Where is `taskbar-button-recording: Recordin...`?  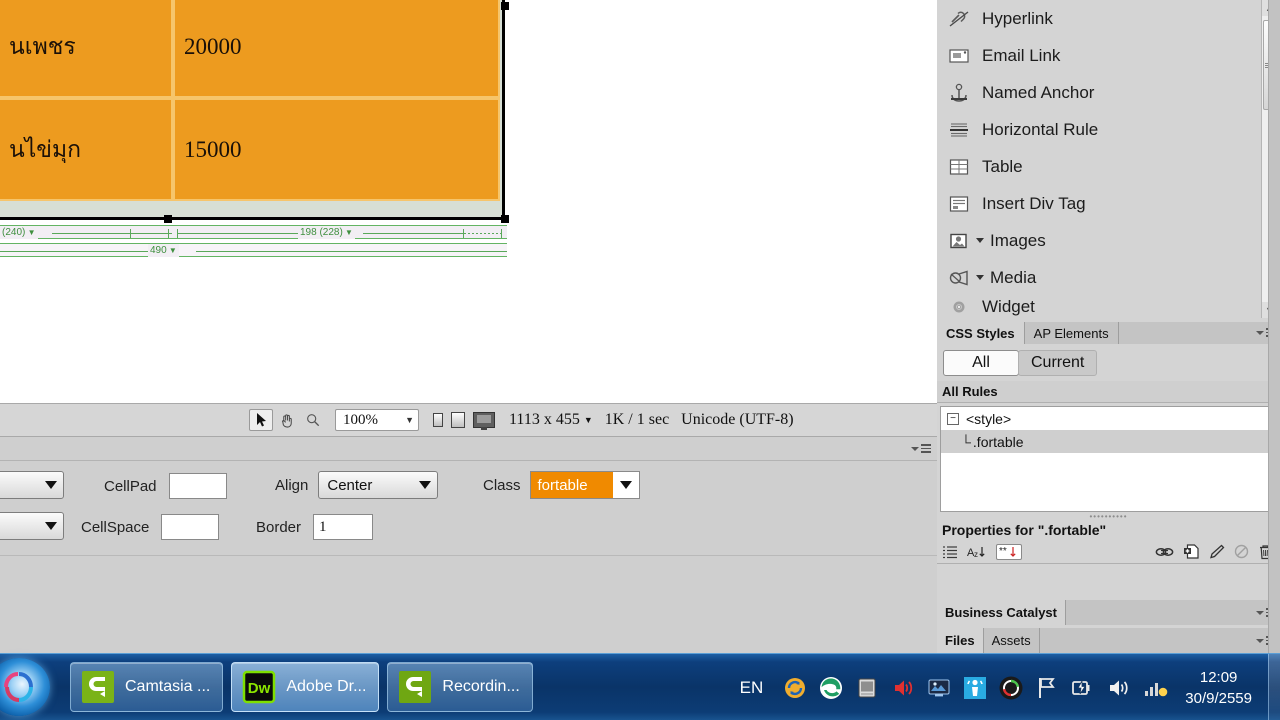
taskbar-button-recording: Recordin... is located at coordinates (460, 687).